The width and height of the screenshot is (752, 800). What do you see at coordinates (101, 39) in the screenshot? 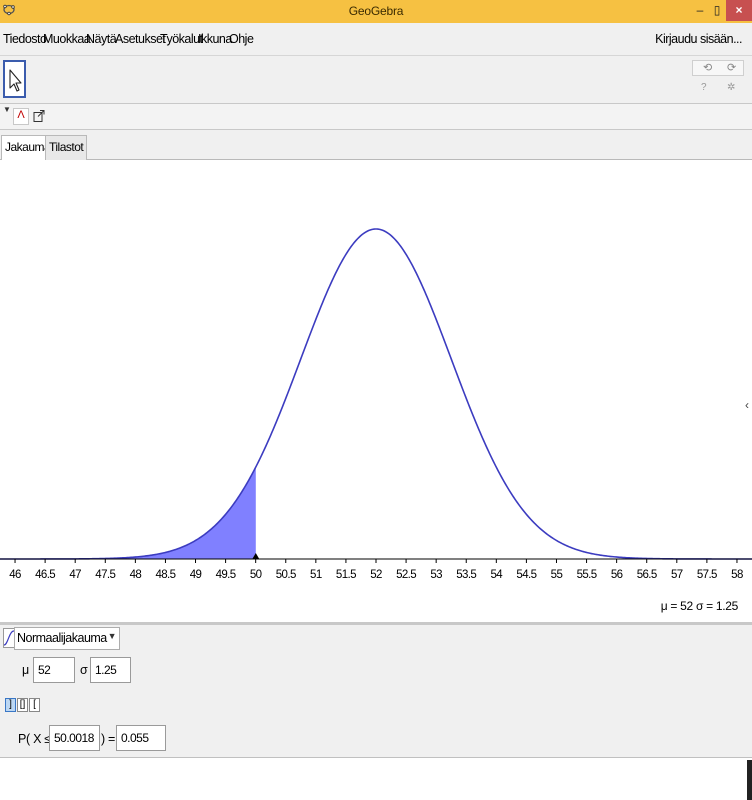
I see `menu-nayta: Näytä` at bounding box center [101, 39].